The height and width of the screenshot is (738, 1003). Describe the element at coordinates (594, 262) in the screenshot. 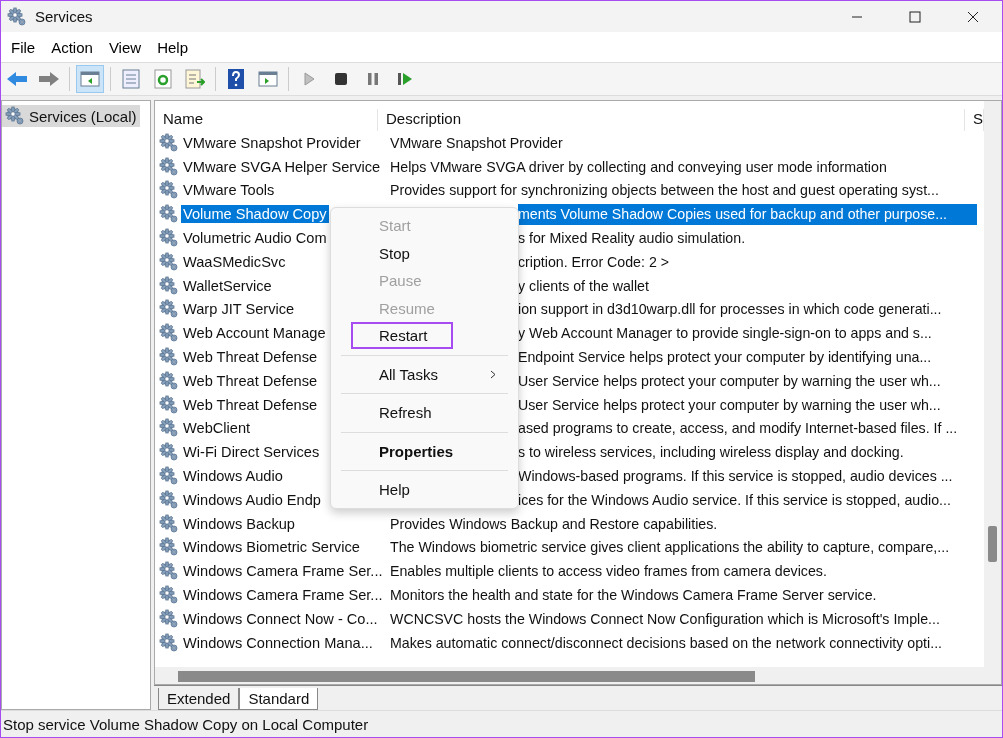

I see `service-description: cription. Error Code: 2 >` at that location.